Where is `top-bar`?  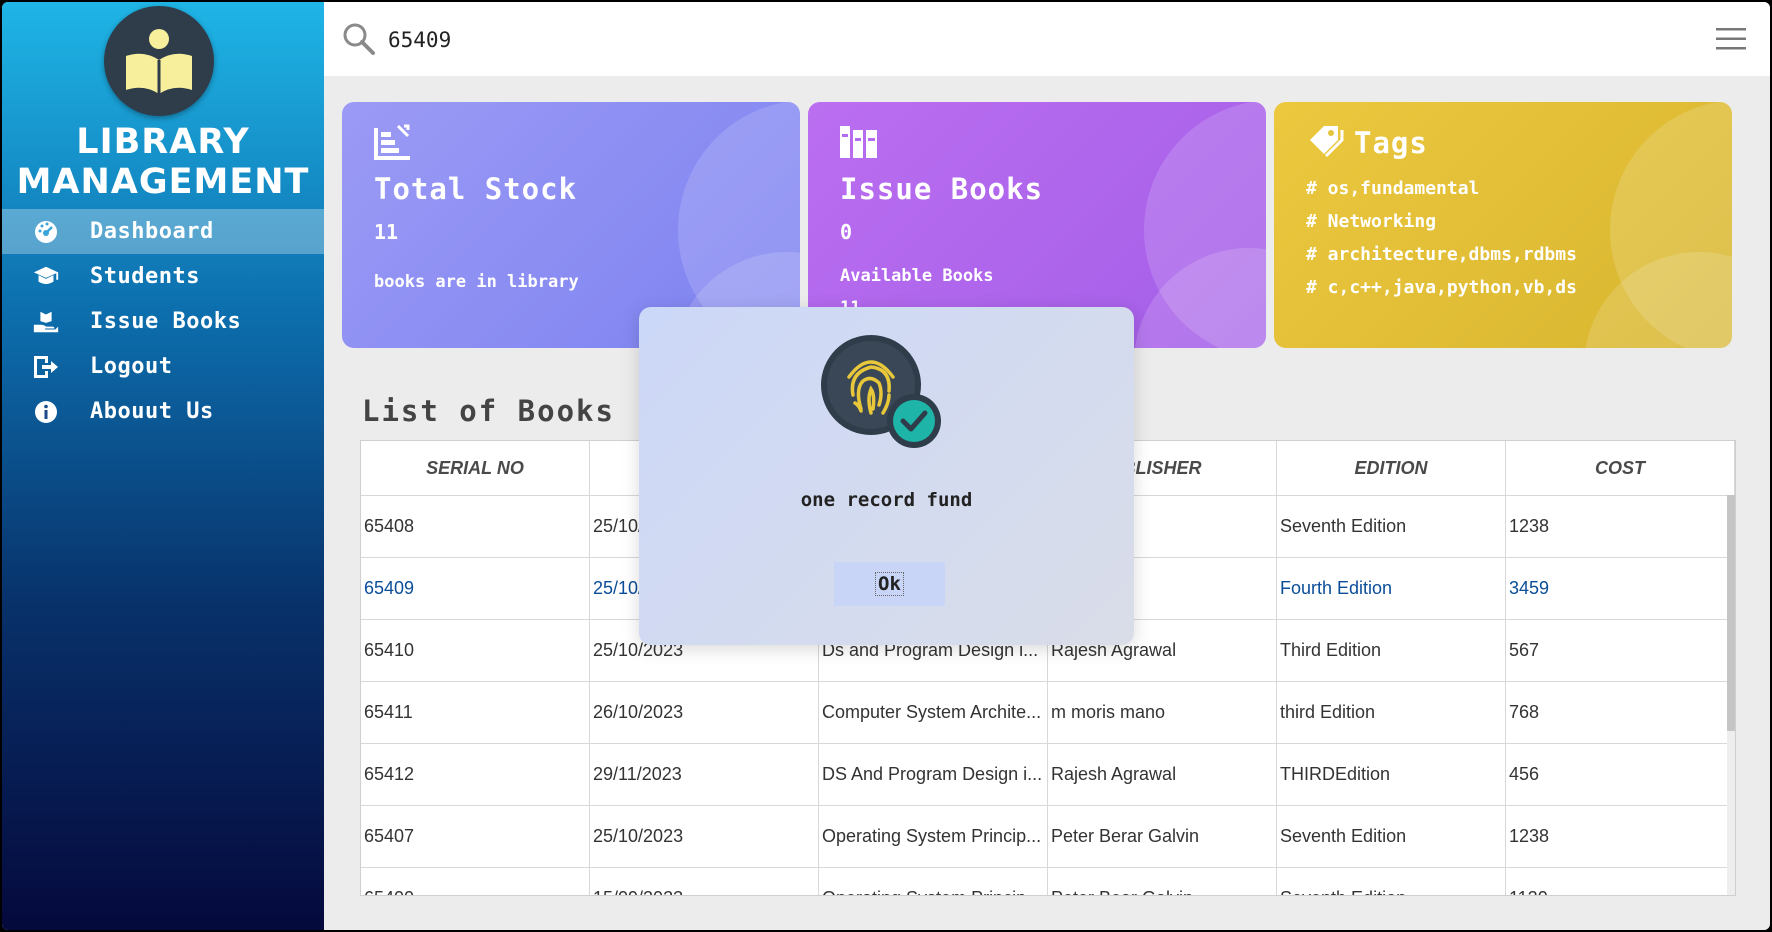 top-bar is located at coordinates (1047, 39).